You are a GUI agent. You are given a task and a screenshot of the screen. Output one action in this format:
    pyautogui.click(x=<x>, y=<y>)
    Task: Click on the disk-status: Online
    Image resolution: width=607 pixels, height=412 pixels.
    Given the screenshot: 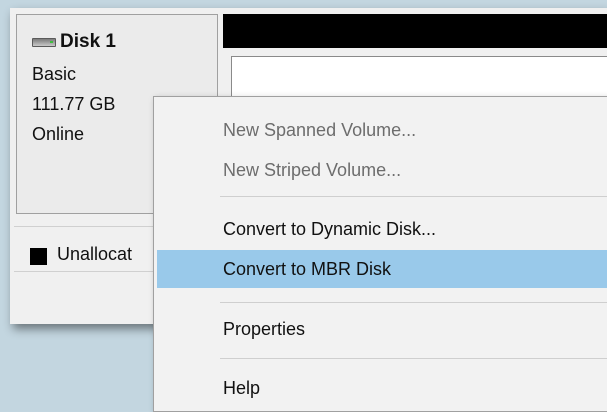 What is the action you would take?
    pyautogui.click(x=58, y=134)
    